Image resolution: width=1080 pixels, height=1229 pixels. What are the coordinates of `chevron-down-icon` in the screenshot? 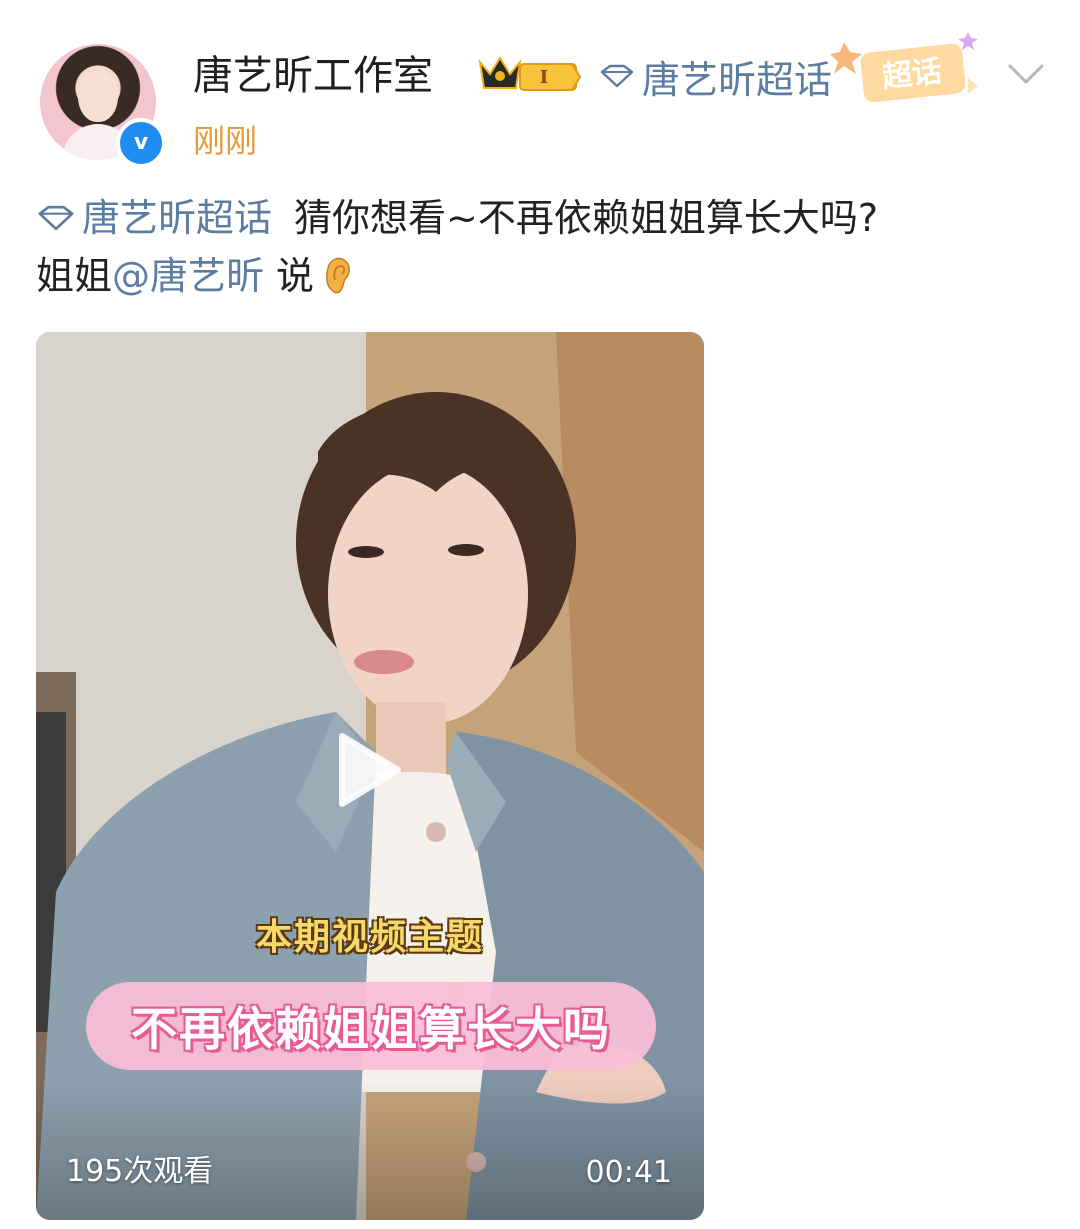 It's located at (1026, 74).